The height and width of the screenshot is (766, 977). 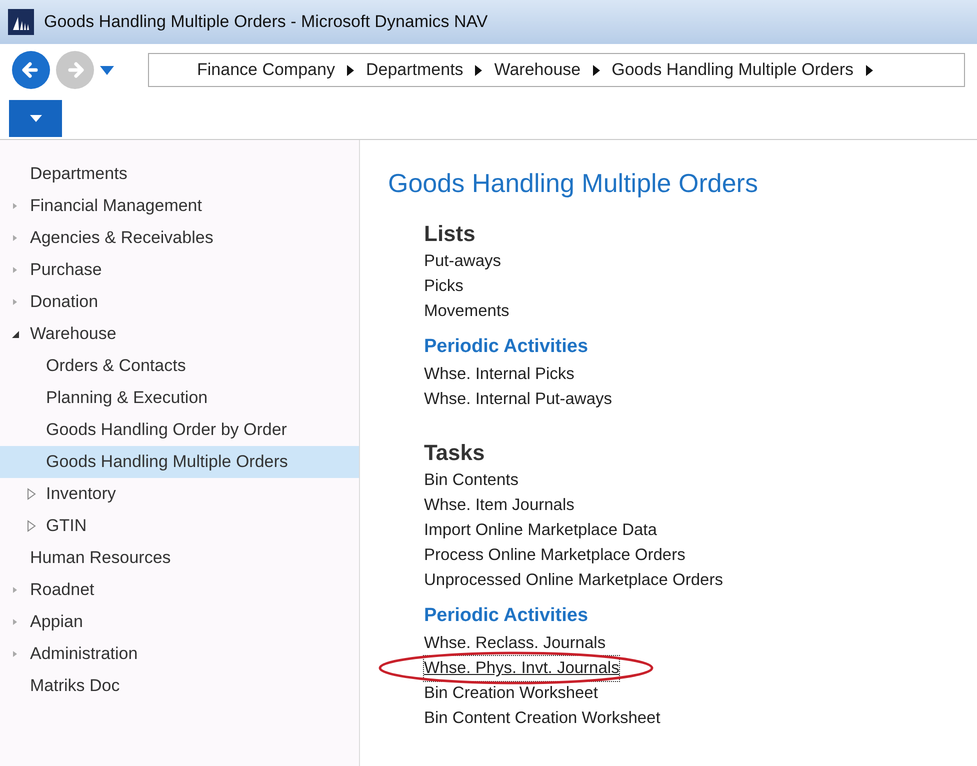 What do you see at coordinates (444, 287) in the screenshot?
I see `action-link: Picks` at bounding box center [444, 287].